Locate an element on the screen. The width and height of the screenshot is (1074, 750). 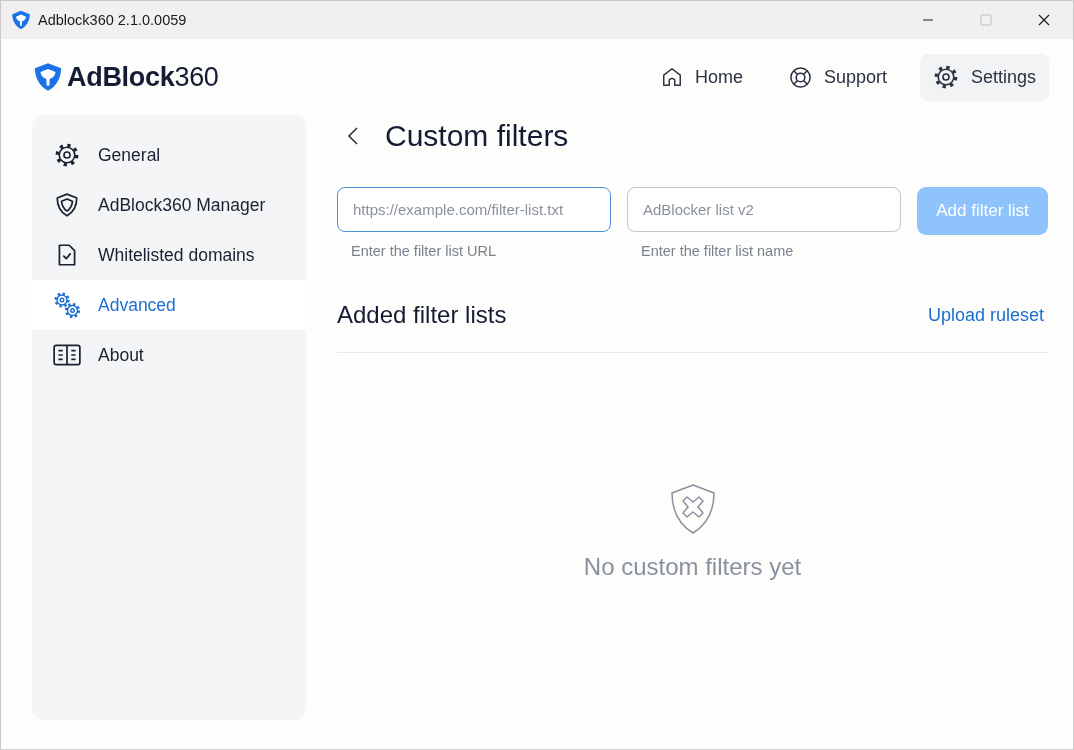
nav-tab: Support is located at coordinates (837, 77).